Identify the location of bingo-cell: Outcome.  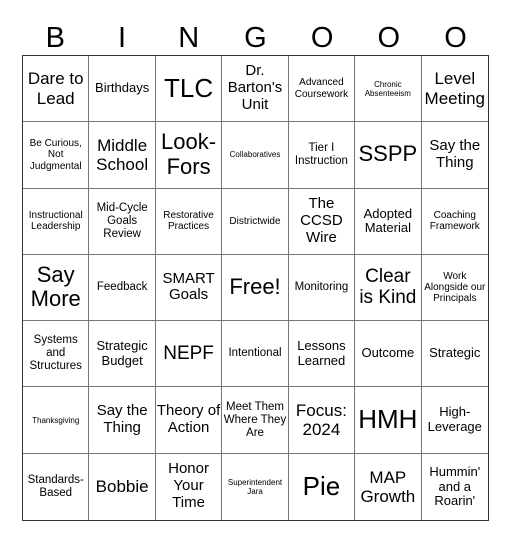
(388, 354).